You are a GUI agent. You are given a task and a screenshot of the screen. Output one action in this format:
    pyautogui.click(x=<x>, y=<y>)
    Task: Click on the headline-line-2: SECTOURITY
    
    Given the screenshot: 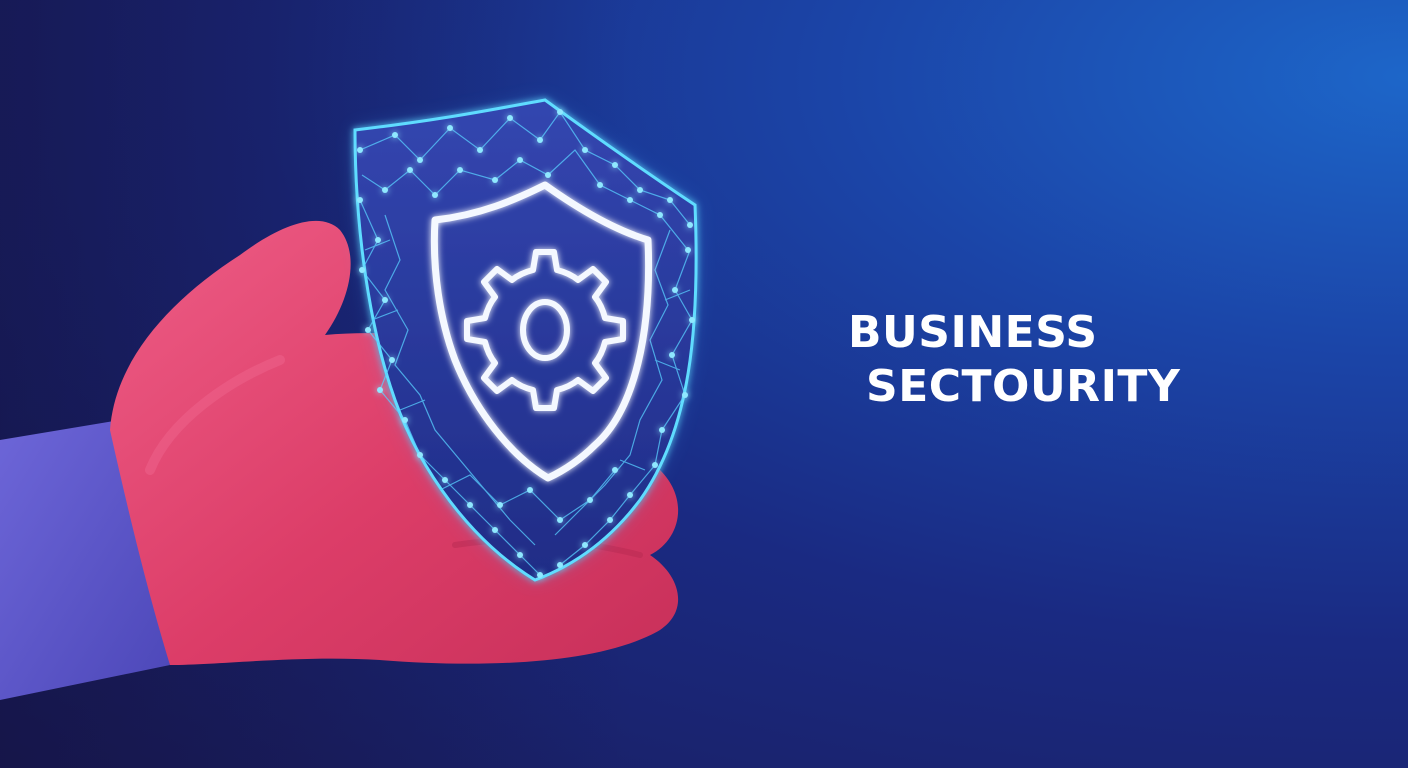 What is the action you would take?
    pyautogui.click(x=1023, y=386)
    